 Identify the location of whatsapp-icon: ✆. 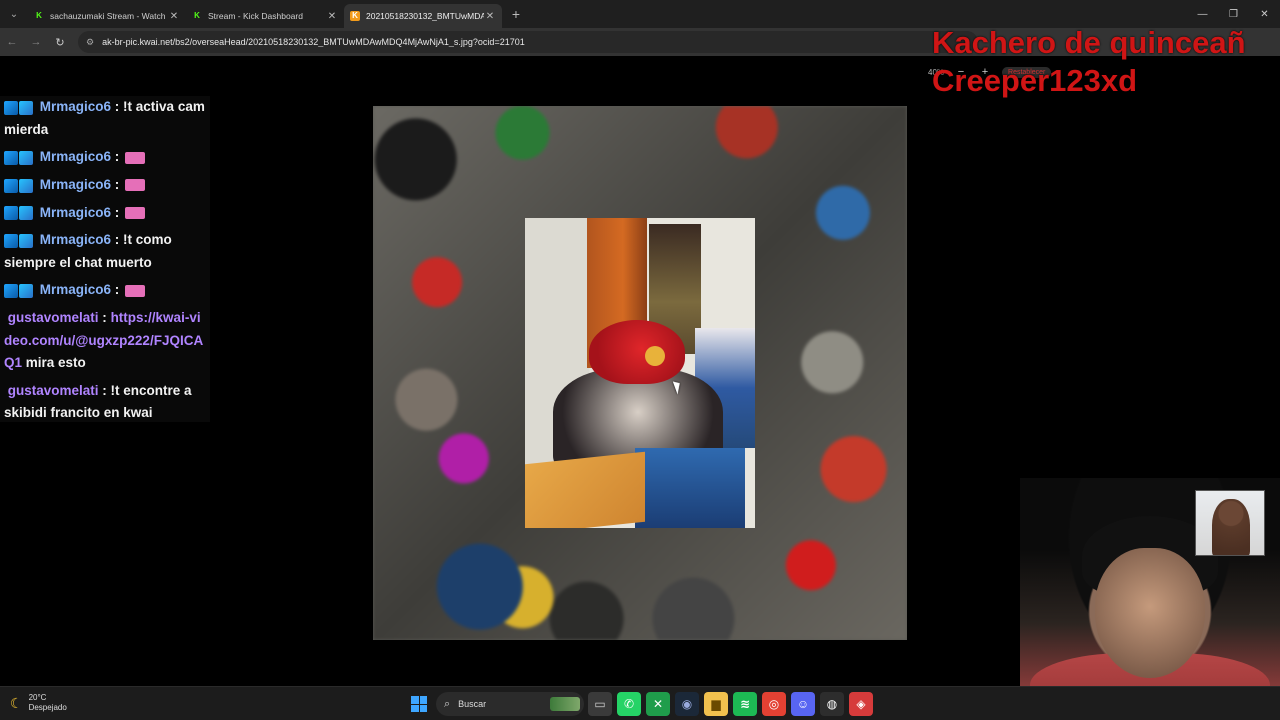
(629, 704).